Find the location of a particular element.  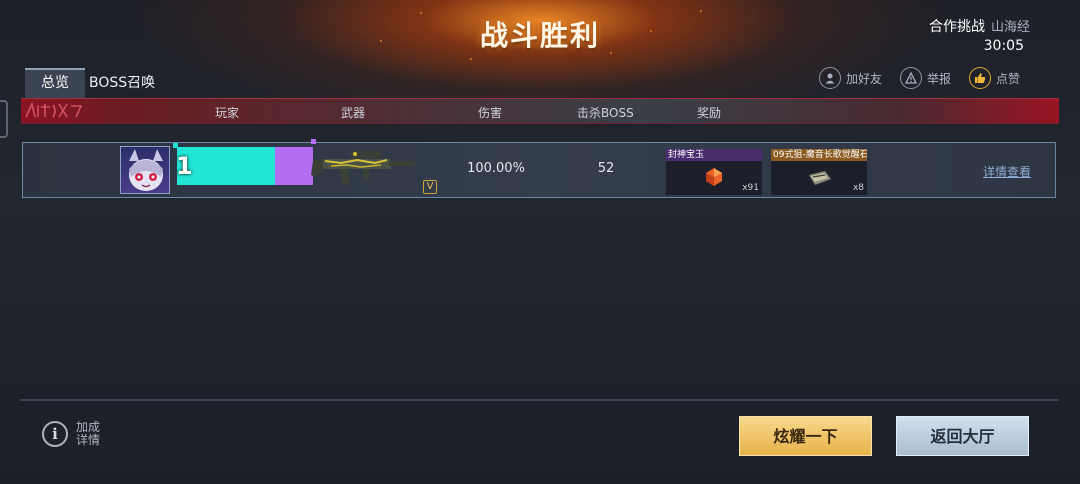

side-bracket is located at coordinates (4, 119).